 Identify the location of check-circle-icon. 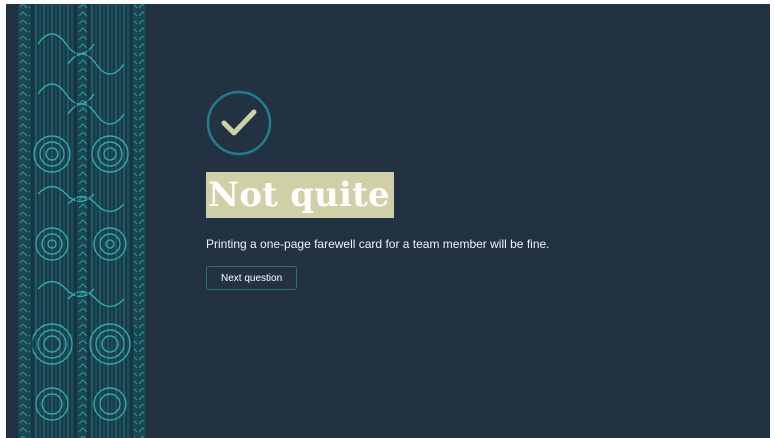
(239, 123).